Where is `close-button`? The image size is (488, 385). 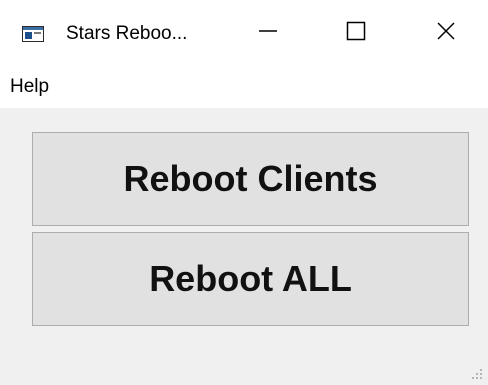 close-button is located at coordinates (443, 33).